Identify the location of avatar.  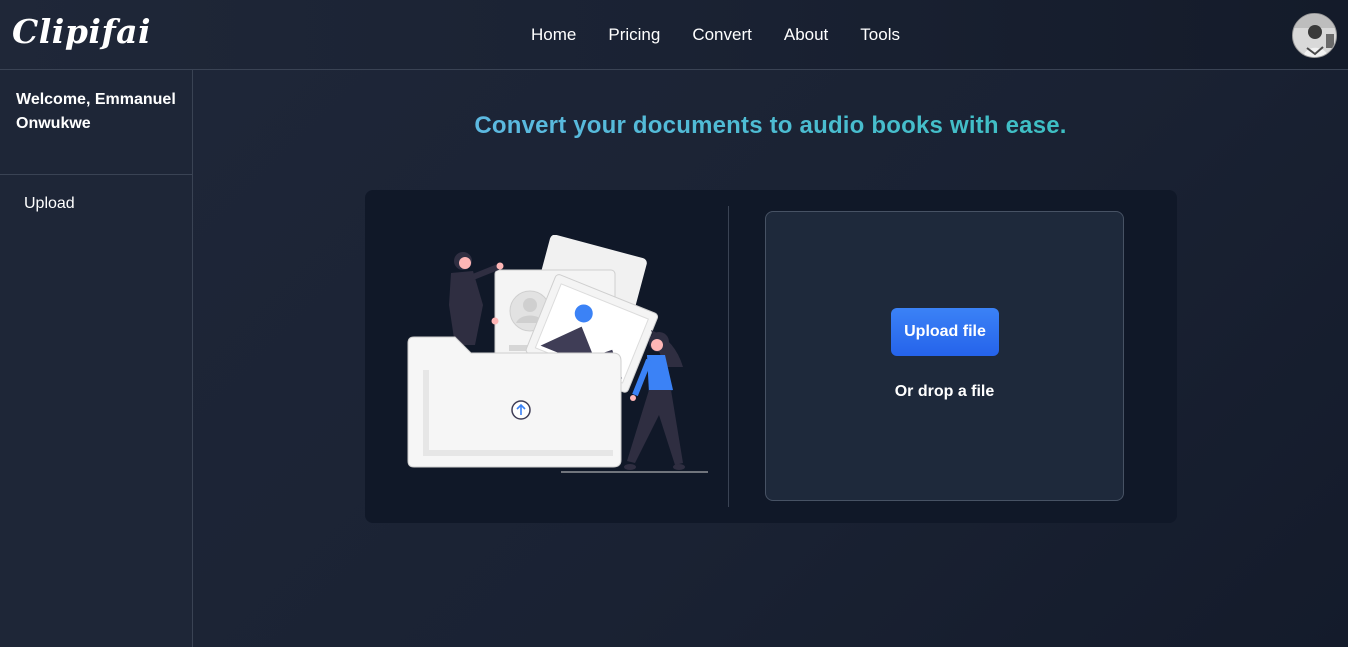
(1314, 35).